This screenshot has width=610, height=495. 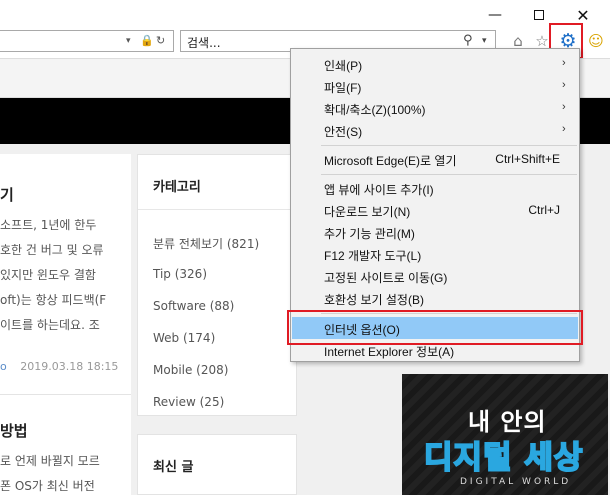 What do you see at coordinates (435, 232) in the screenshot?
I see `menu-item-manage-add-ons: 추가 기능 관리(M)` at bounding box center [435, 232].